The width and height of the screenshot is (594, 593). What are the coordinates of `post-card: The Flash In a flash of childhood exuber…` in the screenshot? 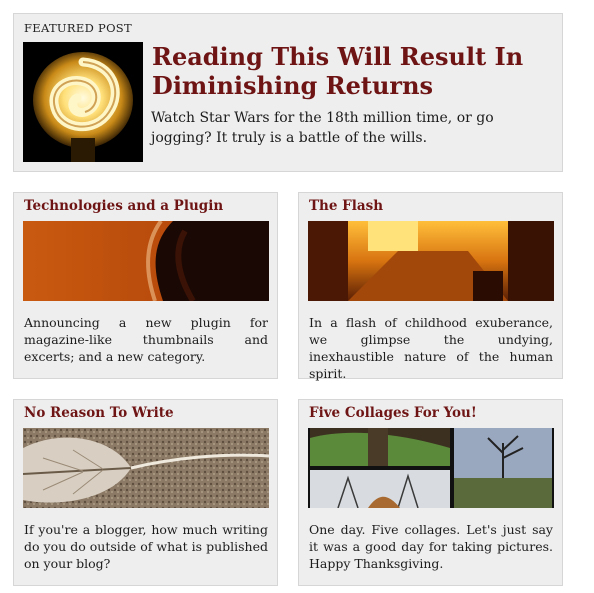 It's located at (430, 286).